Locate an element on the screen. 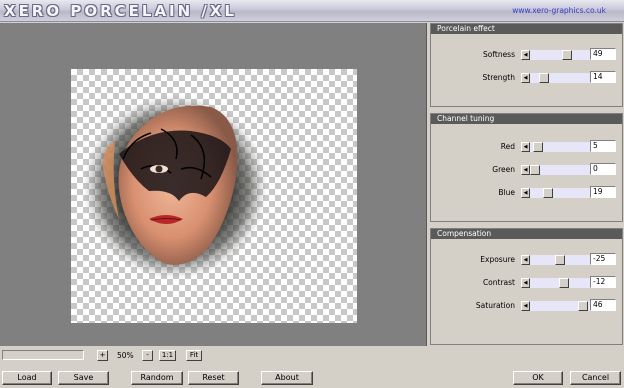  softness-row: Softness ◀ ▶ 49 is located at coordinates (526, 55).